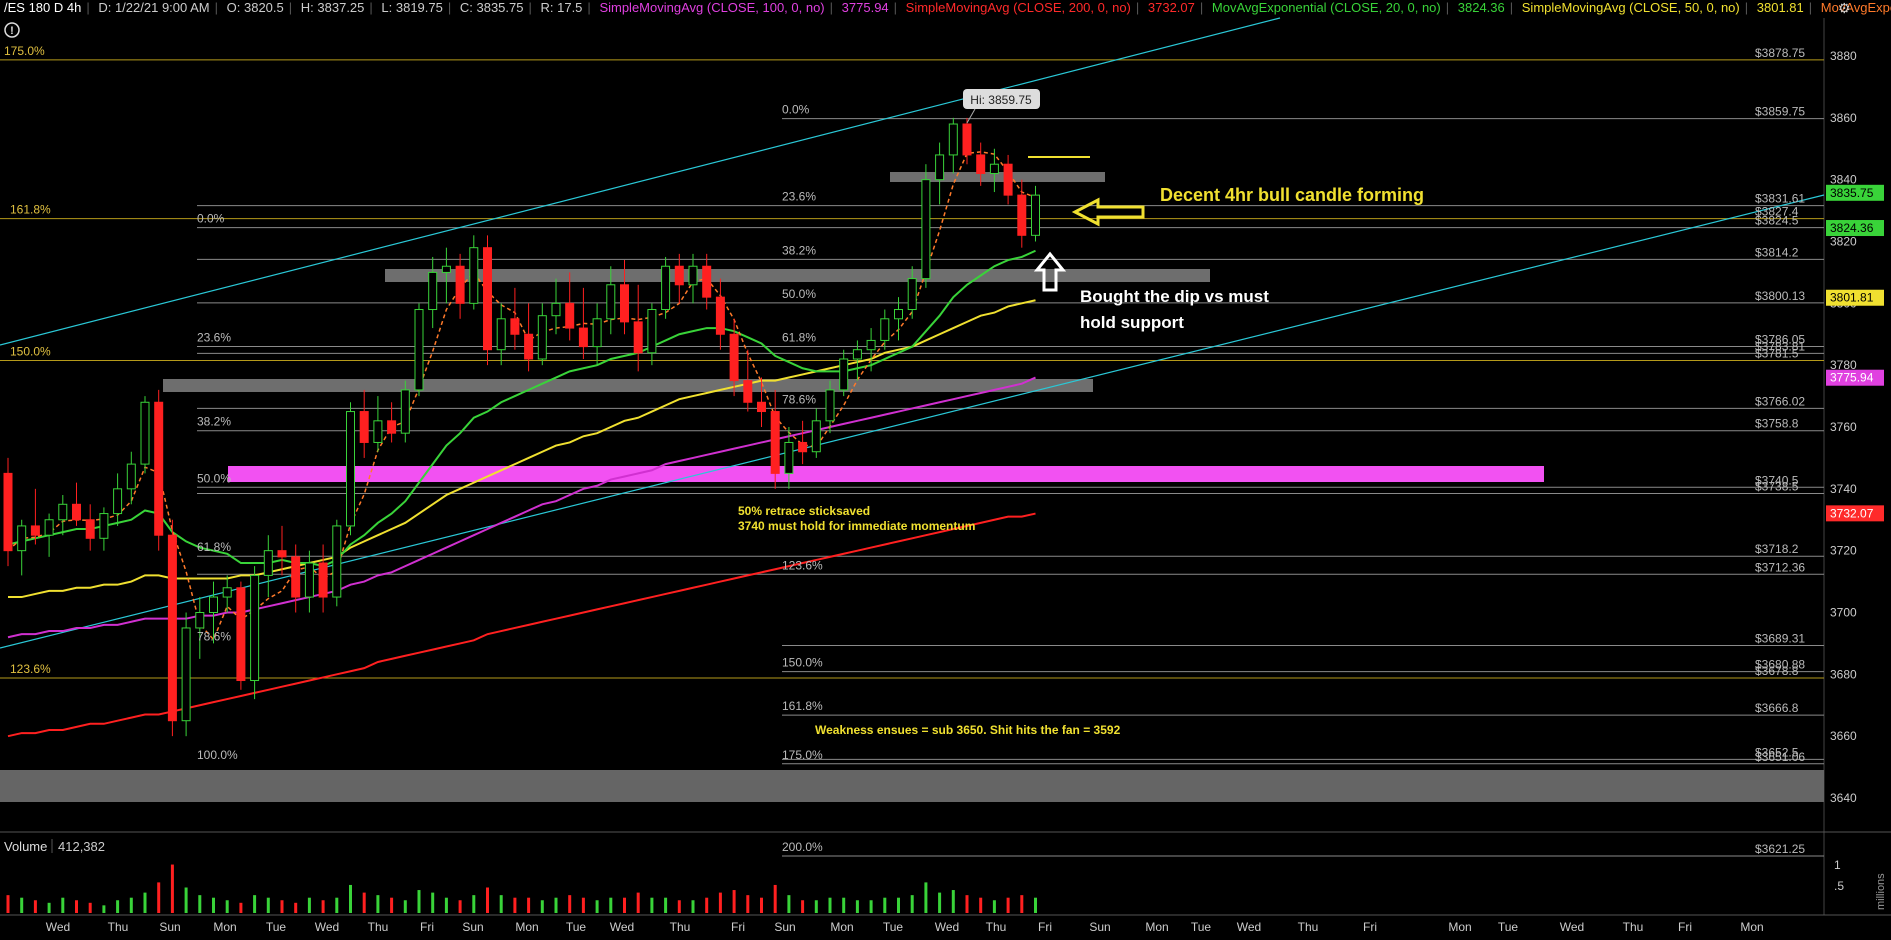 The image size is (1891, 940). I want to click on x-tick-29: Thu, so click(1633, 927).